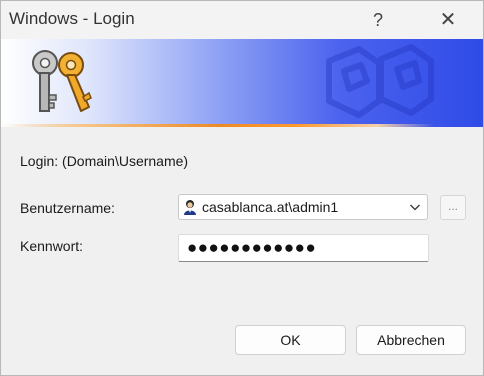  Describe the element at coordinates (378, 20) in the screenshot. I see `help-button: ?` at that location.